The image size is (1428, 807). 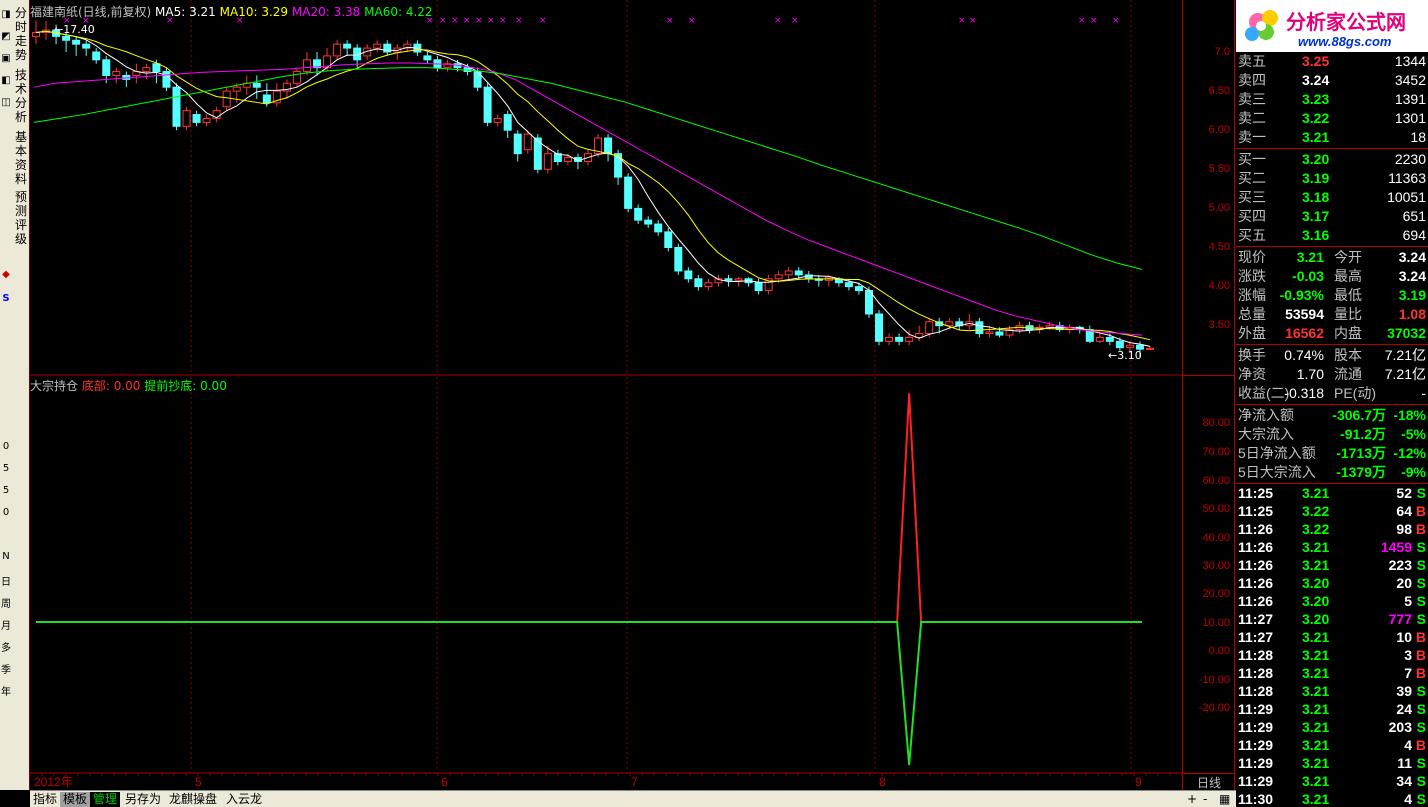 What do you see at coordinates (1348, 355) in the screenshot?
I see `quote-label: 股本` at bounding box center [1348, 355].